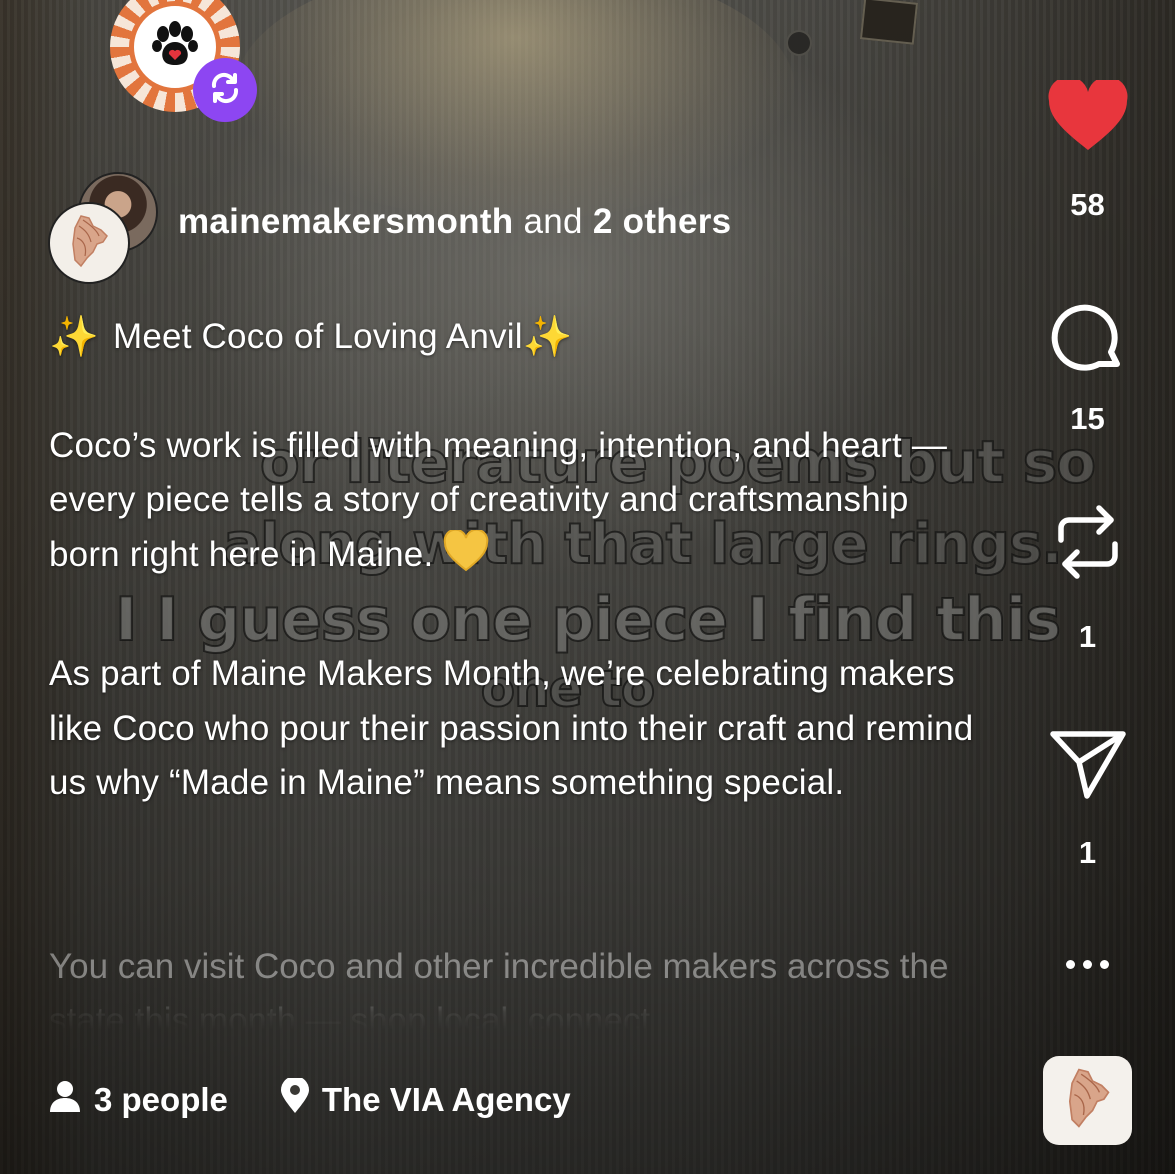 This screenshot has width=1175, height=1174. I want to click on author-avatars, so click(104, 228).